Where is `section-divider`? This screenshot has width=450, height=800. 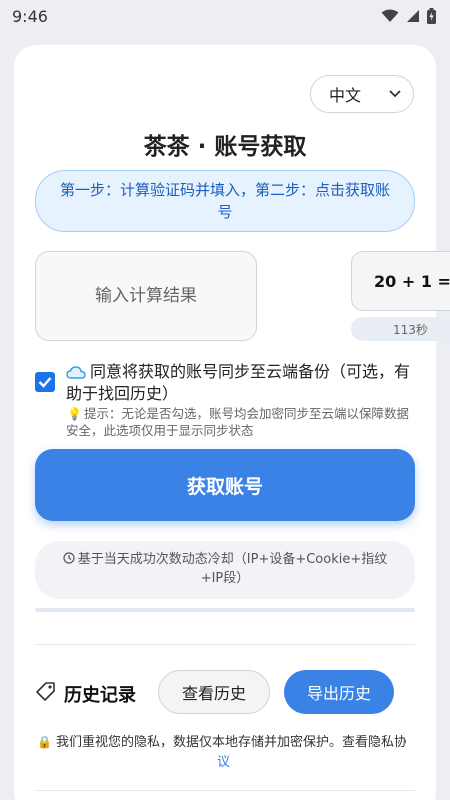 section-divider is located at coordinates (225, 644).